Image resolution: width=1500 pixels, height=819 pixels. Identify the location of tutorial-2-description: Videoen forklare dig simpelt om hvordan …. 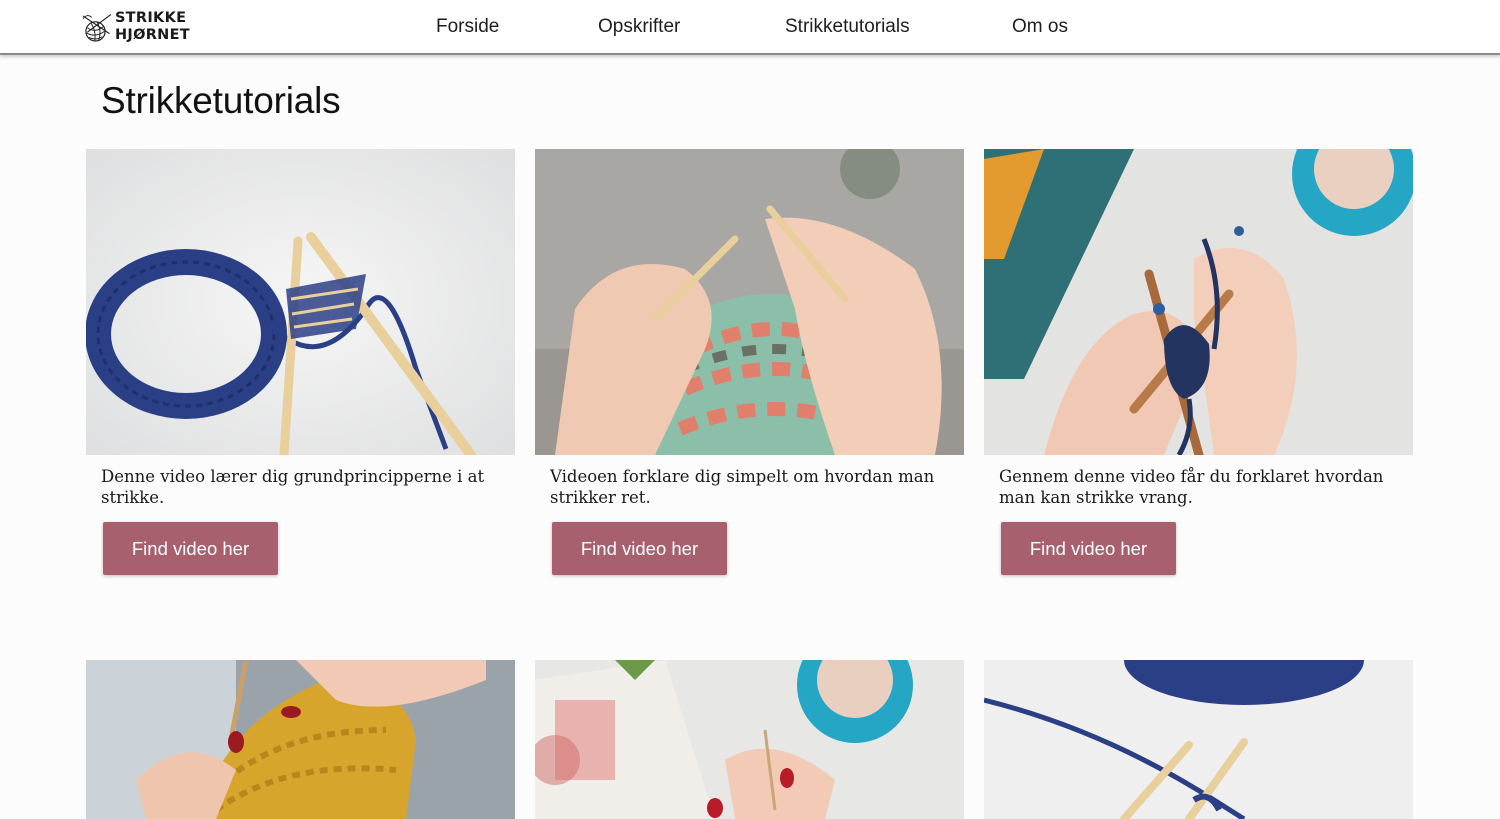
(742, 487).